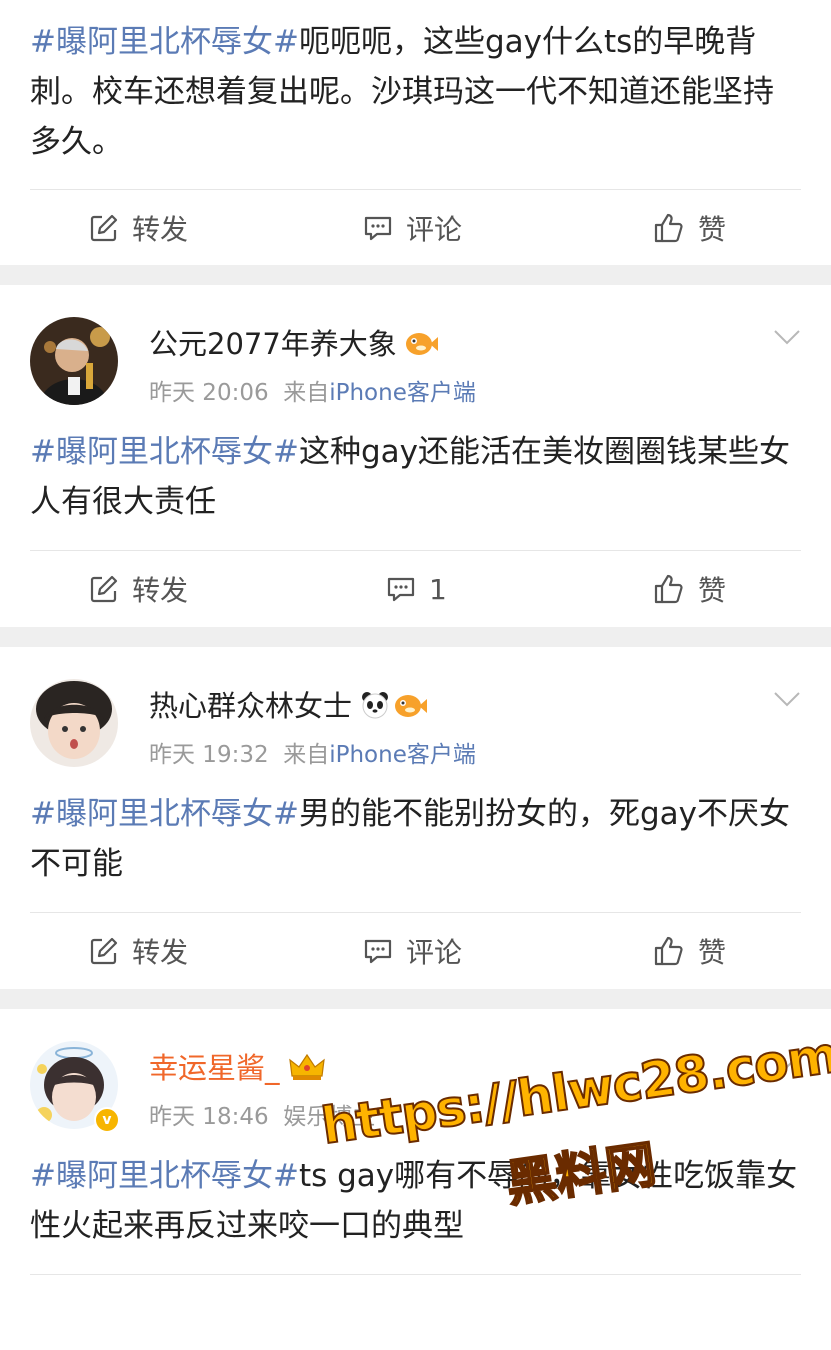 The image size is (831, 1350). What do you see at coordinates (209, 1117) in the screenshot?
I see `post-time: 昨天 18:46` at bounding box center [209, 1117].